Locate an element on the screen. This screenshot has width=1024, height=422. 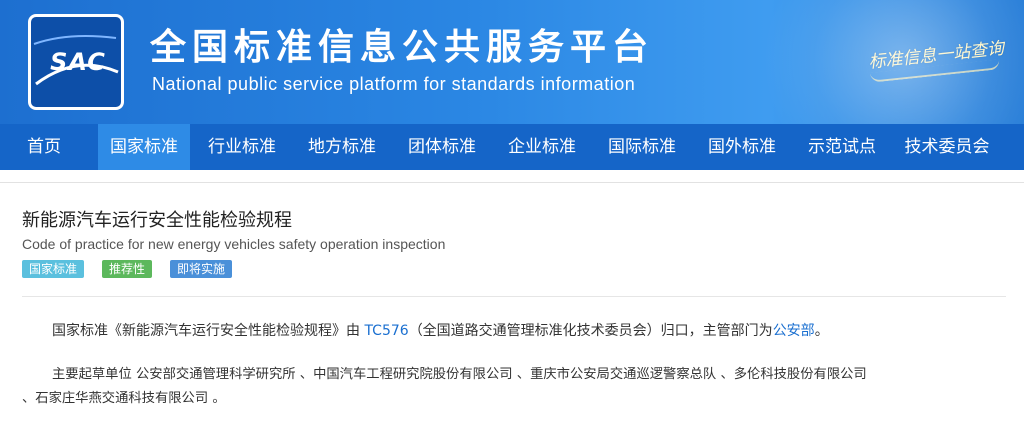
nav-item-enterprise-standards: 企业标准 is located at coordinates (542, 147).